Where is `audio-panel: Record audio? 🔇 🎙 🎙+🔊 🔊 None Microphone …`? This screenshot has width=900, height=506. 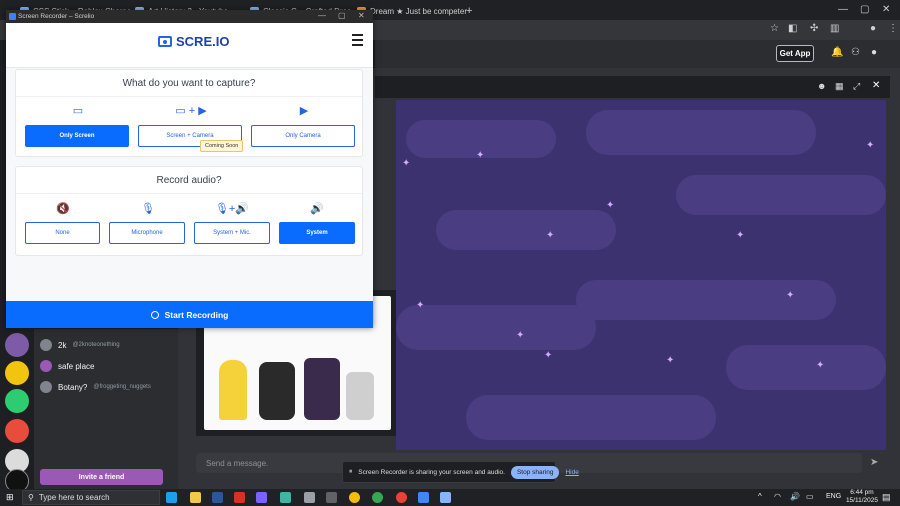 audio-panel: Record audio? 🔇 🎙 🎙+🔊 🔊 None Microphone … is located at coordinates (189, 211).